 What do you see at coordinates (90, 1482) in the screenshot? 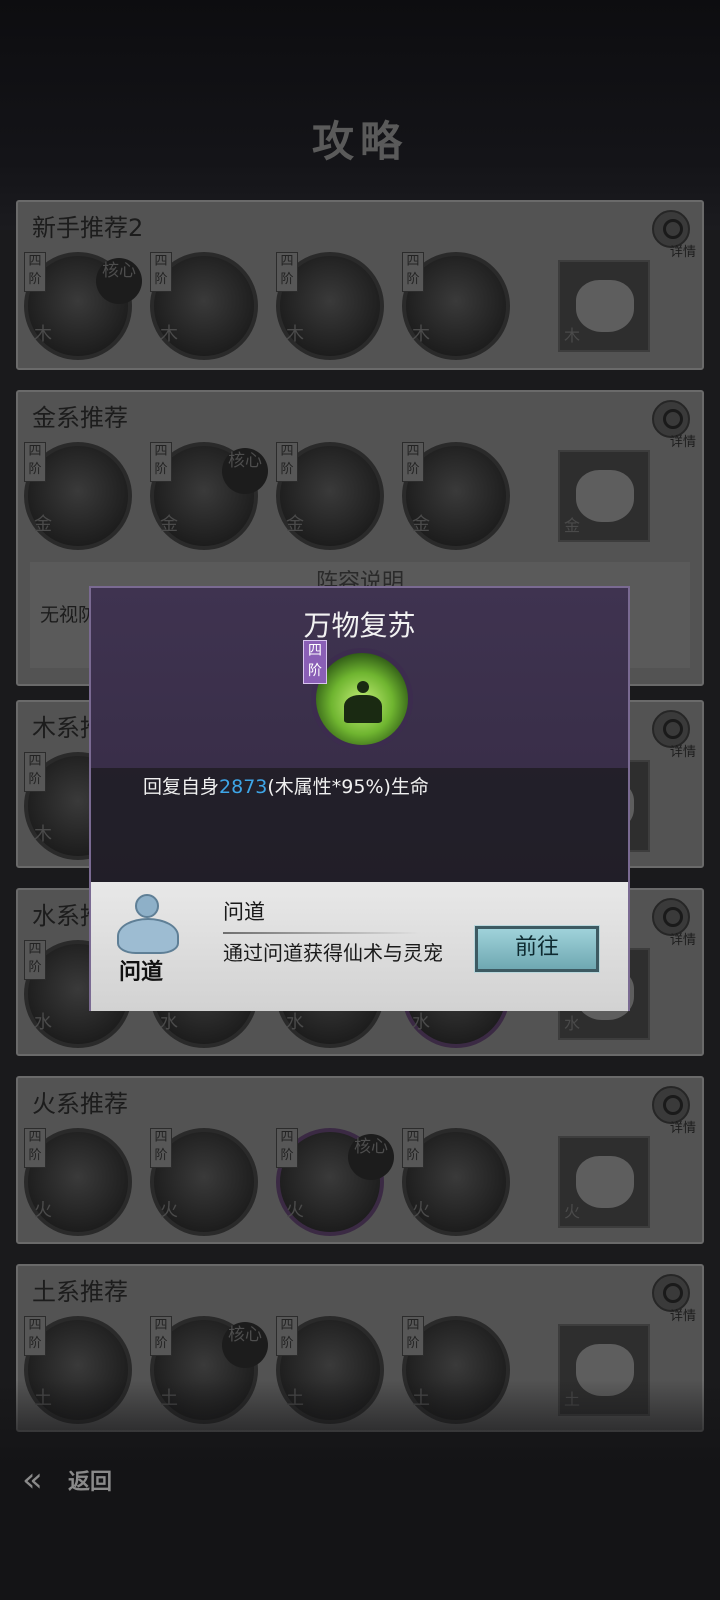
I see `back-label: 返回` at bounding box center [90, 1482].